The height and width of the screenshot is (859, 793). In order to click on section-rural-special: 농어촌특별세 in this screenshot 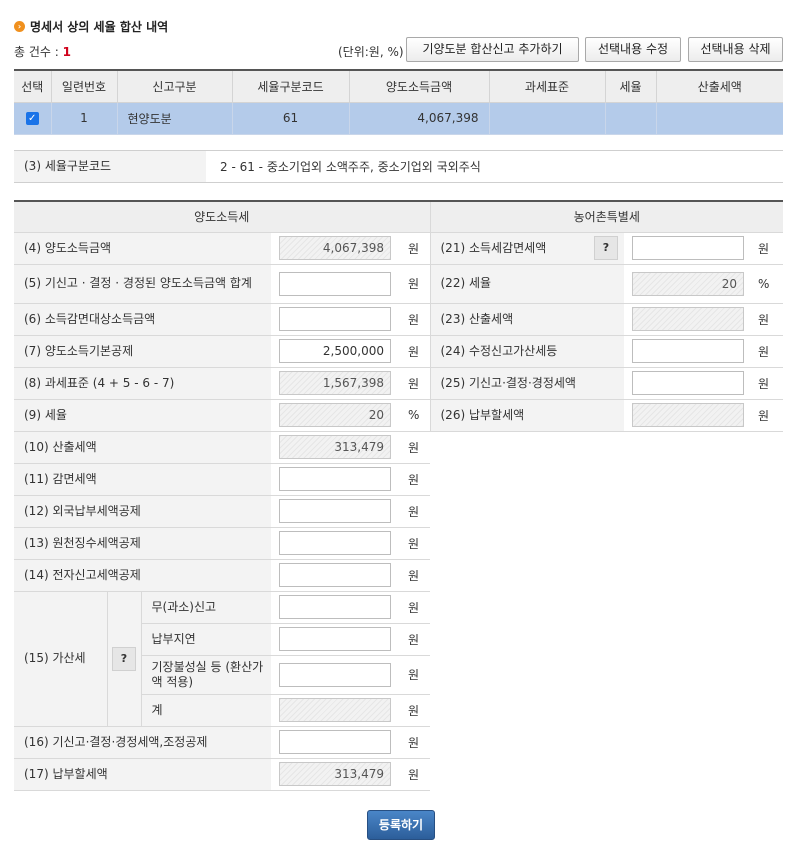, I will do `click(606, 217)`.